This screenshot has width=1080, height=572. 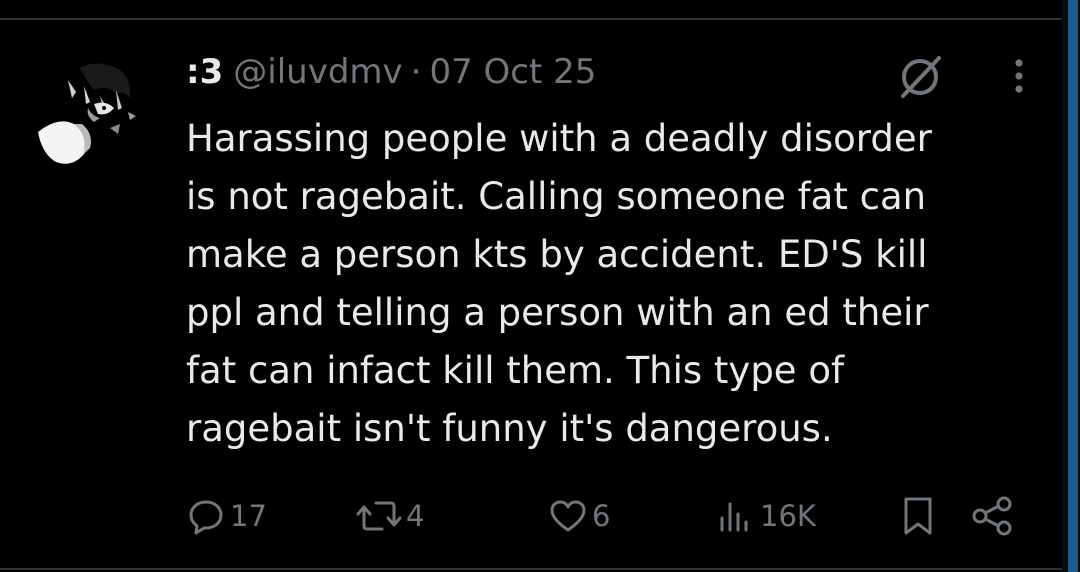 I want to click on reply-icon, so click(x=206, y=516).